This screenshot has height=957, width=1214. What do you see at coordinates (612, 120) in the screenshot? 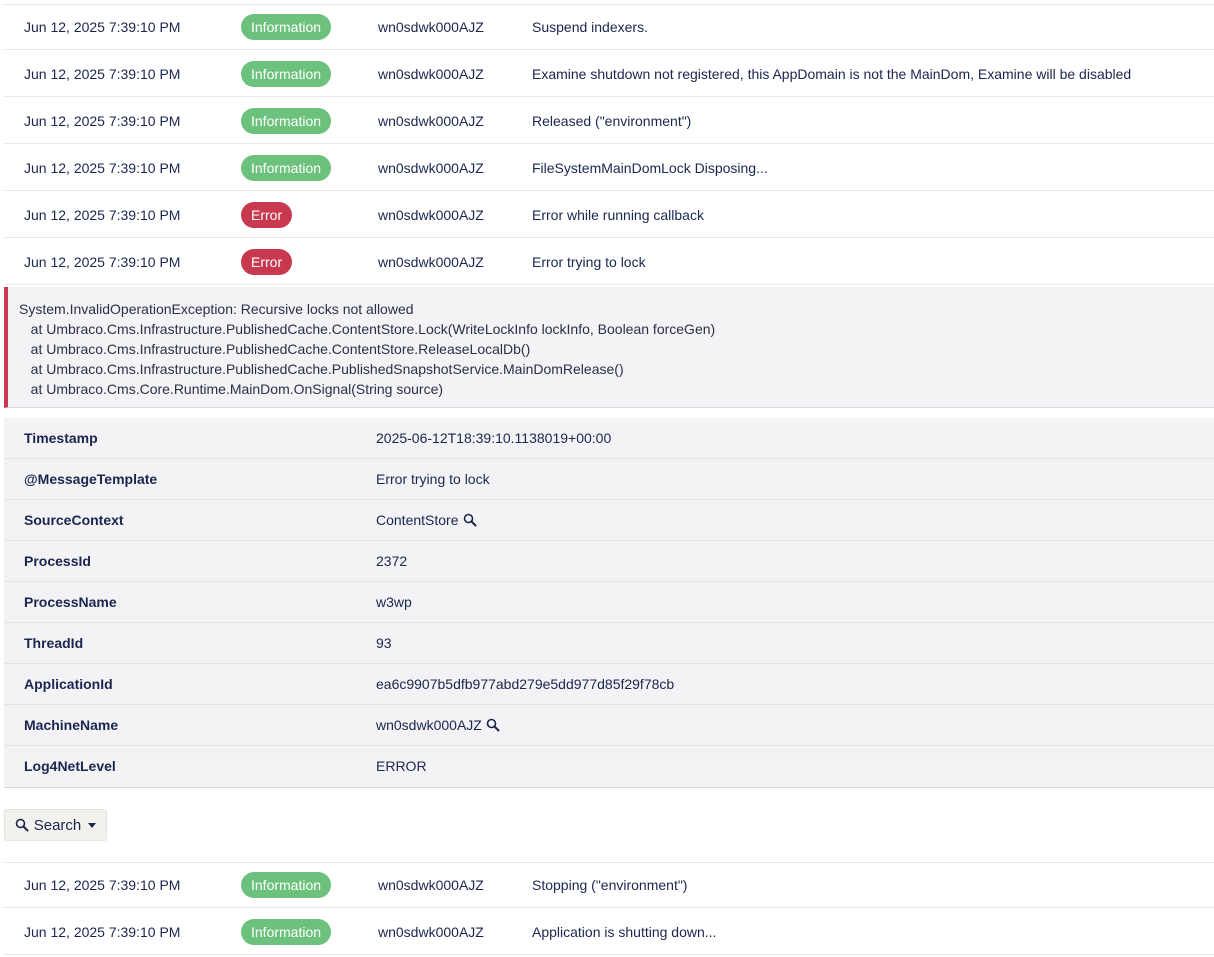
I see `log-message: Released ("environment")` at bounding box center [612, 120].